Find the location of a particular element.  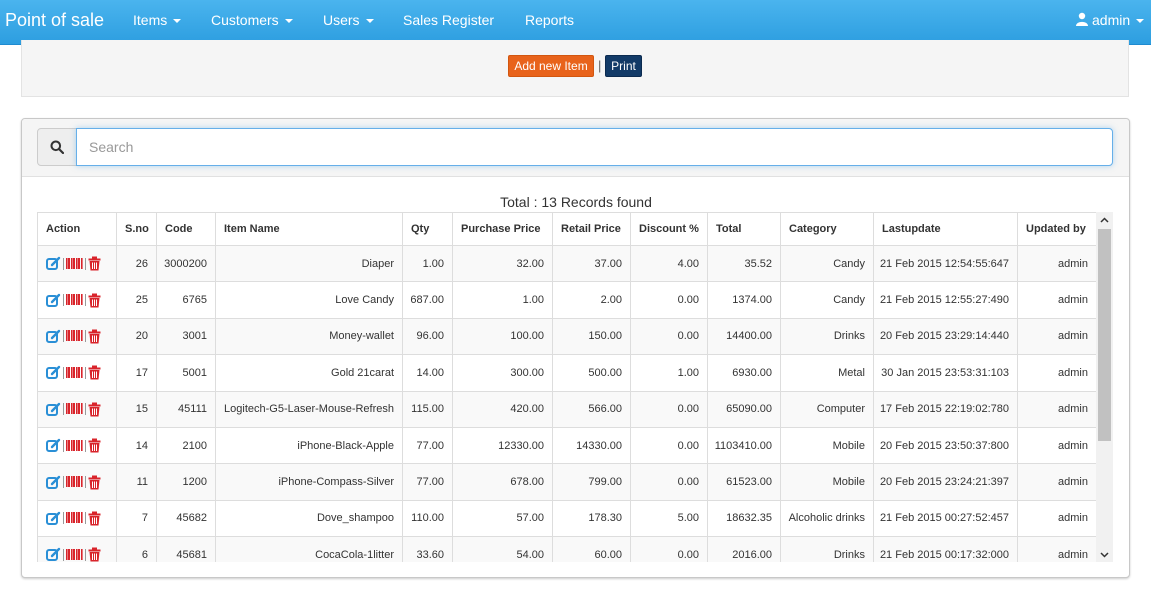

purchase-price-cell: 678.00 is located at coordinates (502, 482).